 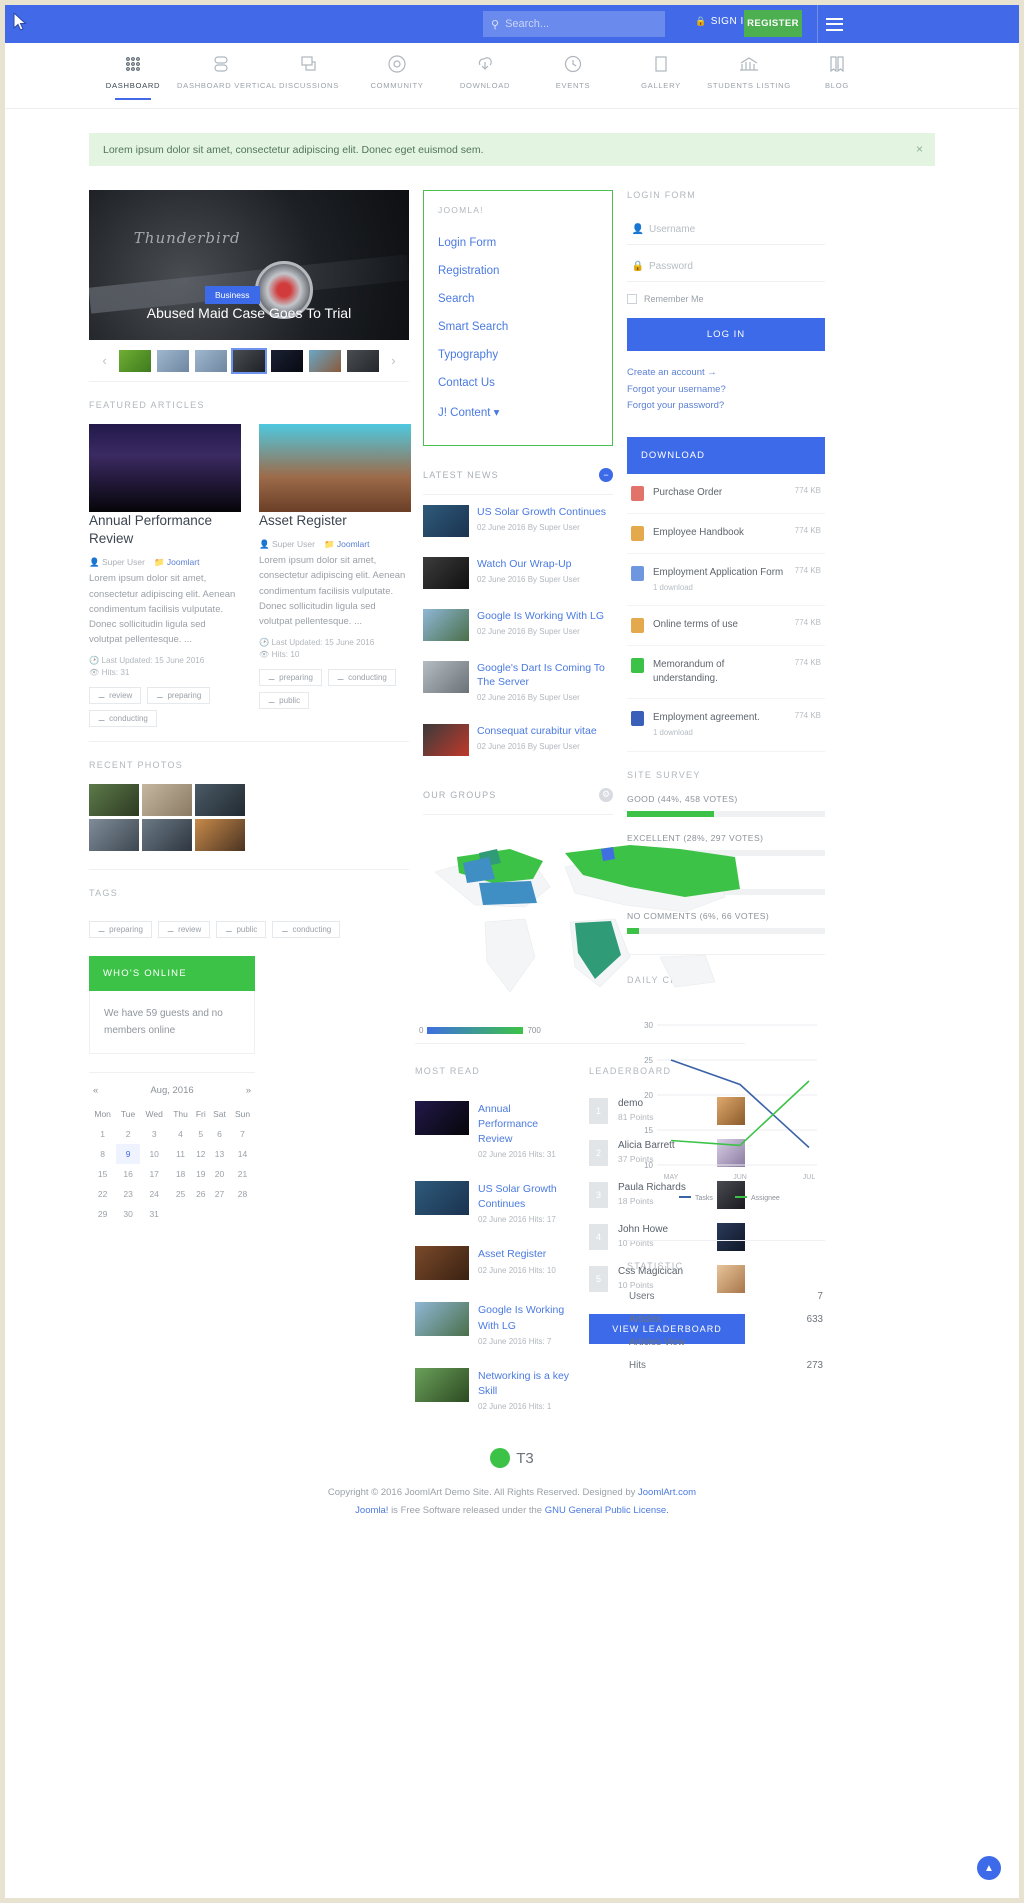 I want to click on password-field-row: 🔒, so click(x=726, y=268).